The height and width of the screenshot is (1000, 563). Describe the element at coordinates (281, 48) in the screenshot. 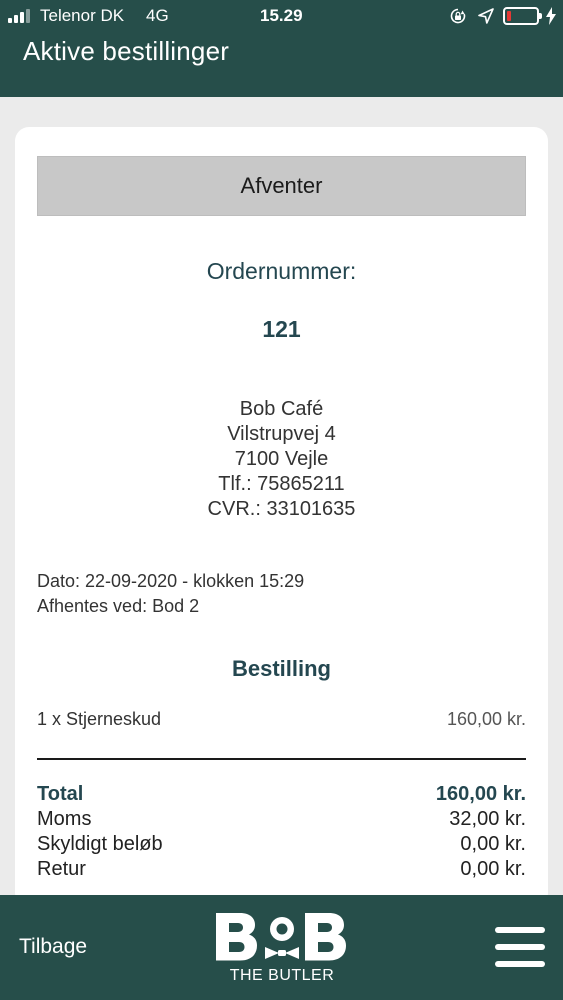

I see `app-header: Telenor DK 4G 15.29 Aktive bestillinger` at that location.